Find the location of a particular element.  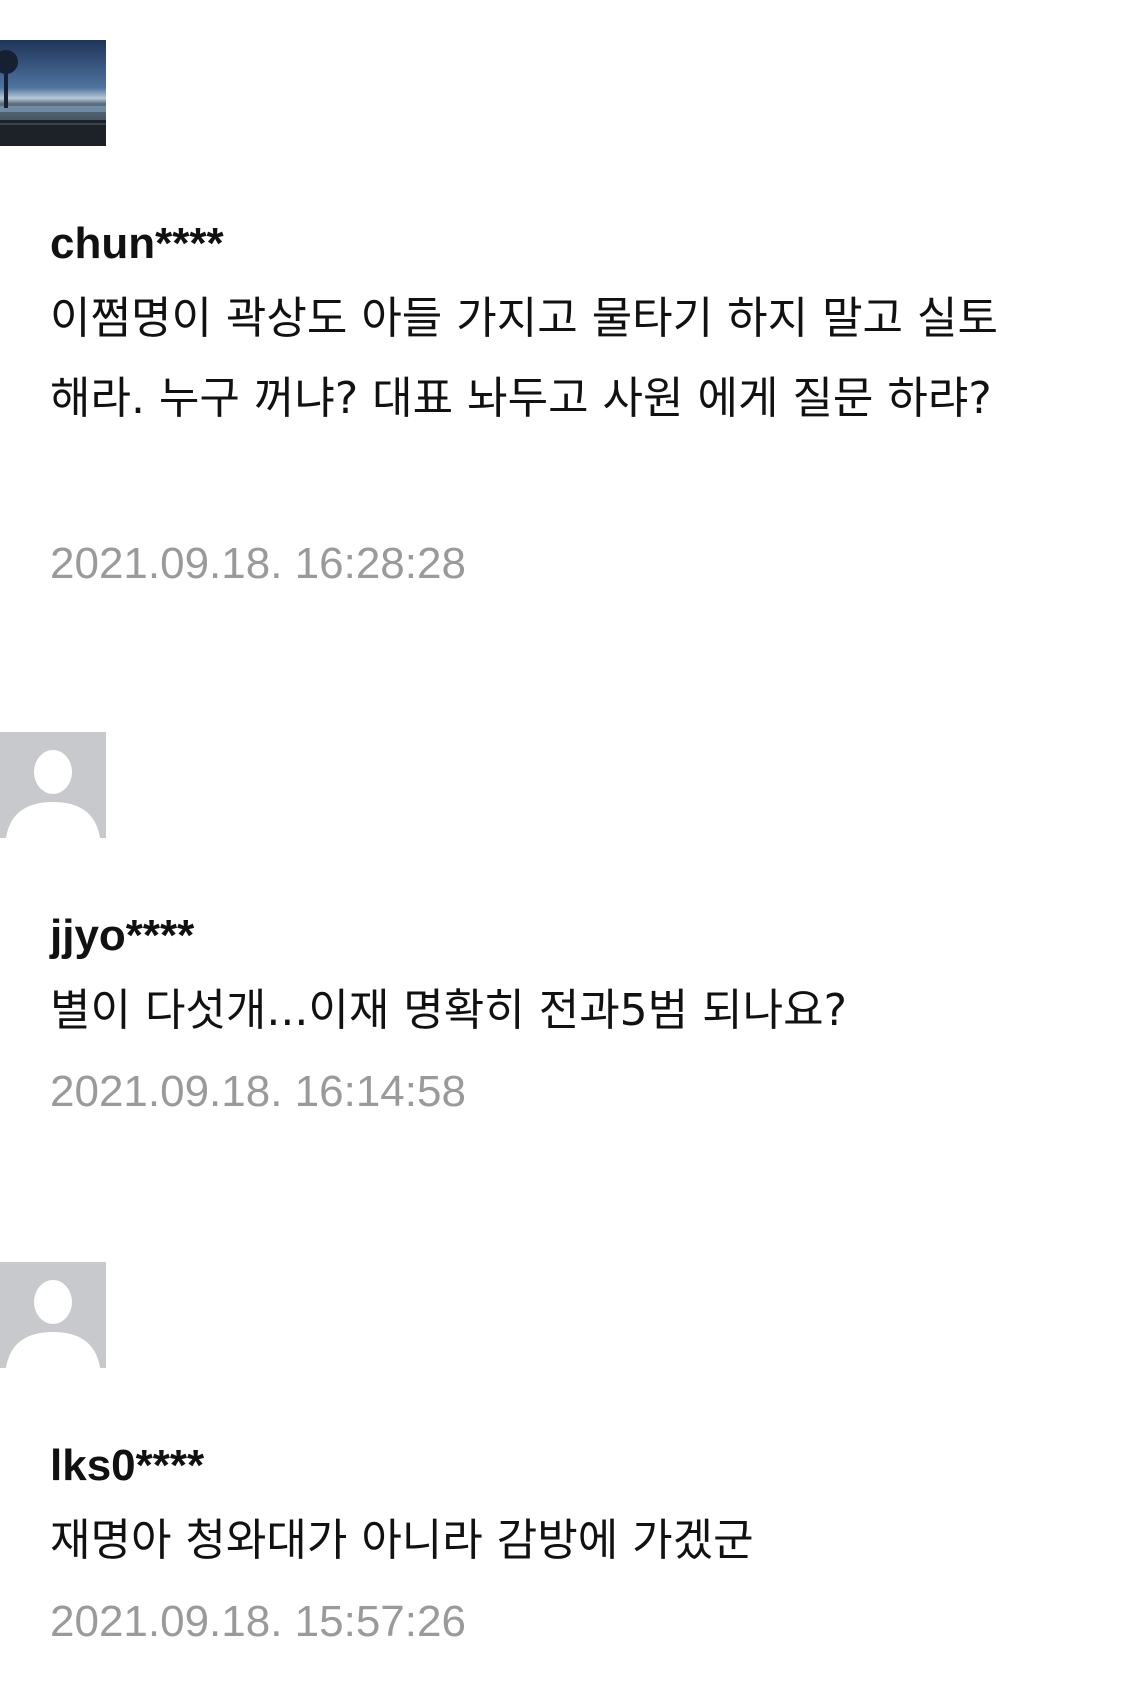

comment-author: lks0**** is located at coordinates (127, 1466).